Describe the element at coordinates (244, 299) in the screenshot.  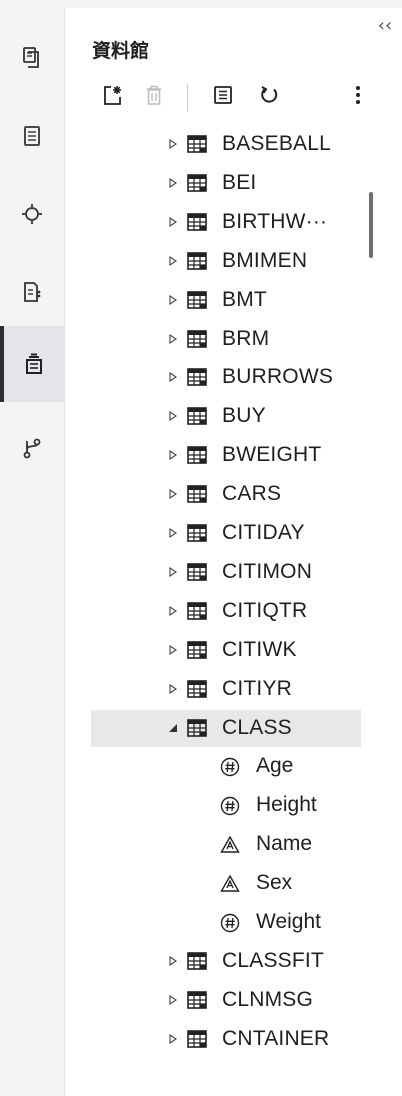
I see `table-label: BMT` at that location.